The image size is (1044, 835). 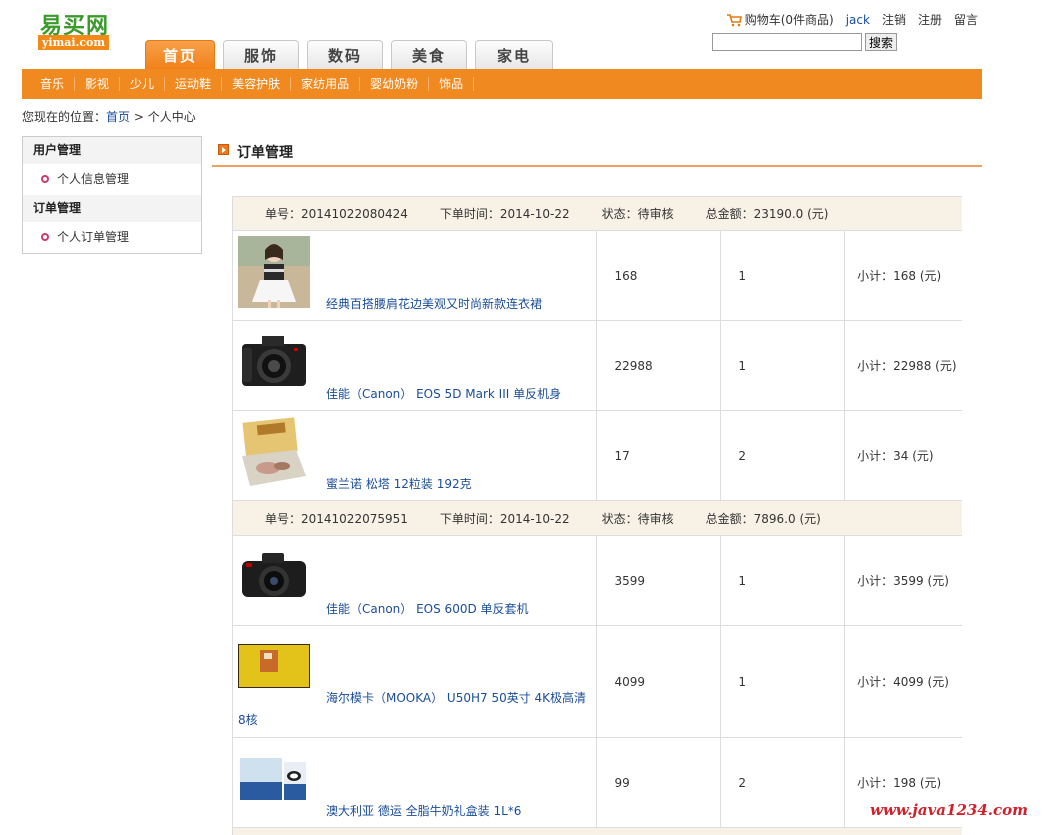 What do you see at coordinates (429, 55) in the screenshot?
I see `tab-food: 美食` at bounding box center [429, 55].